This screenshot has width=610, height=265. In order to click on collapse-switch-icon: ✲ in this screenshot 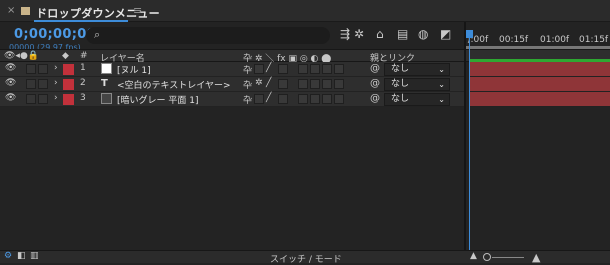, I will do `click(259, 83)`.